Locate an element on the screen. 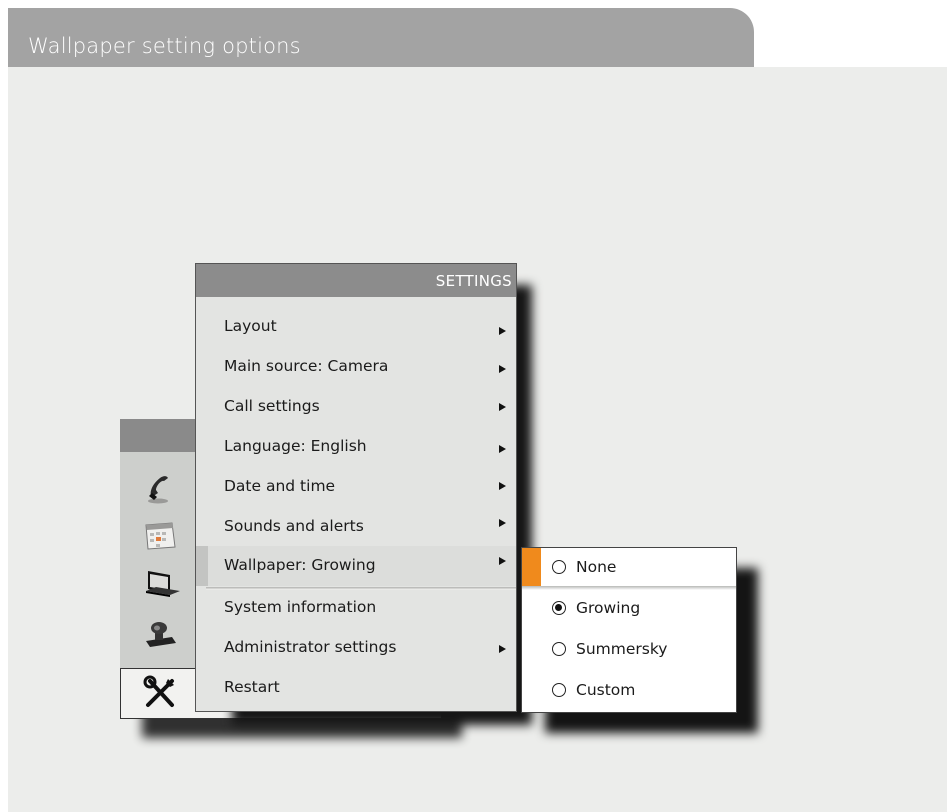 Image resolution: width=947 pixels, height=812 pixels. wallpaper-option-custom: Custom is located at coordinates (629, 691).